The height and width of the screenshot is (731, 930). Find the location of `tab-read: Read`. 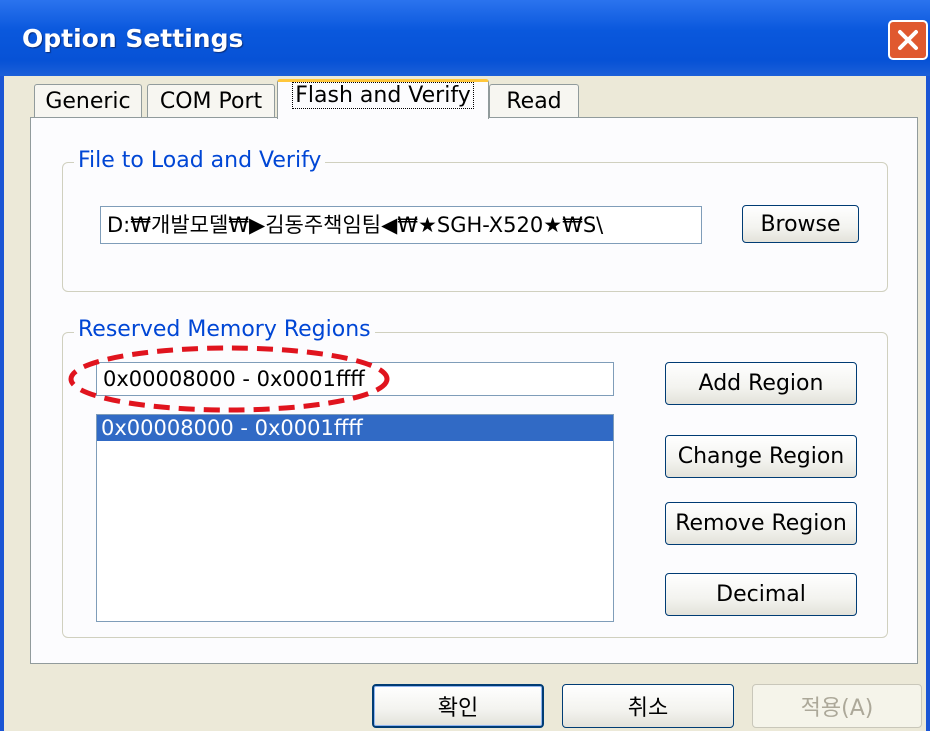

tab-read: Read is located at coordinates (534, 101).